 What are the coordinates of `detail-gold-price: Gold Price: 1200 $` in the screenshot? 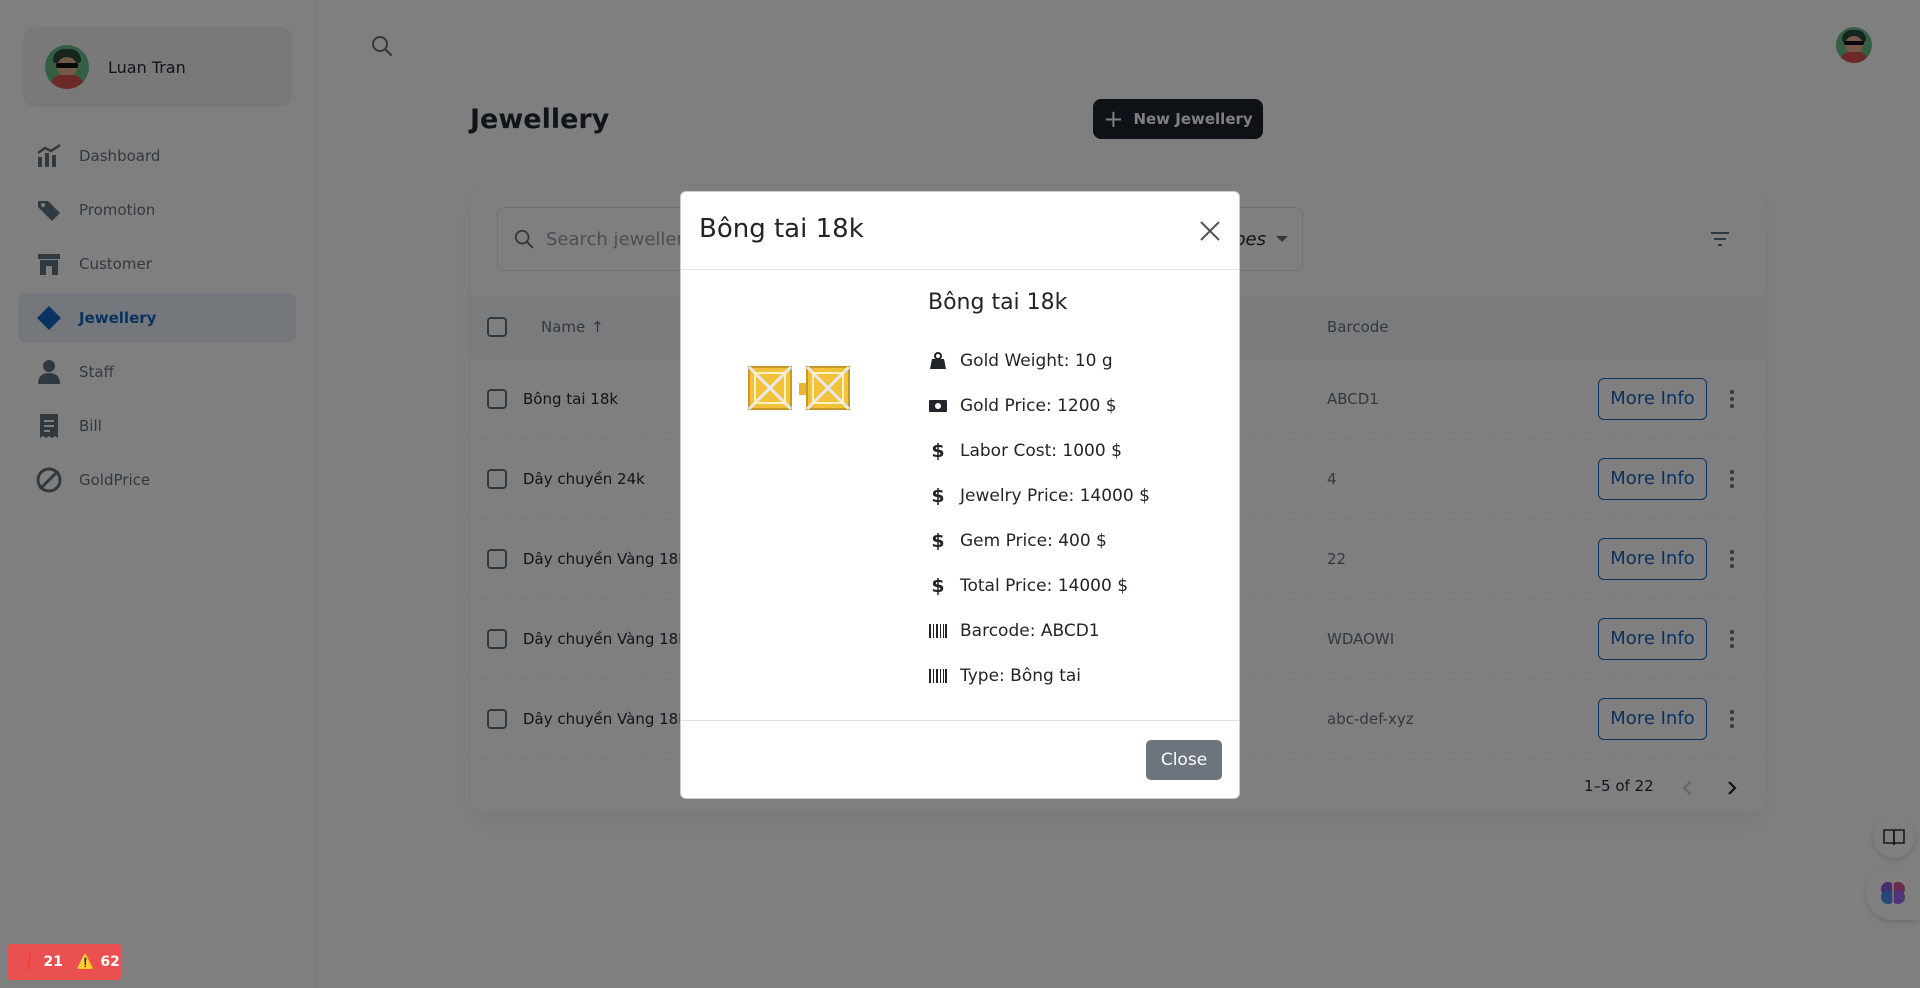 It's located at (1039, 405).